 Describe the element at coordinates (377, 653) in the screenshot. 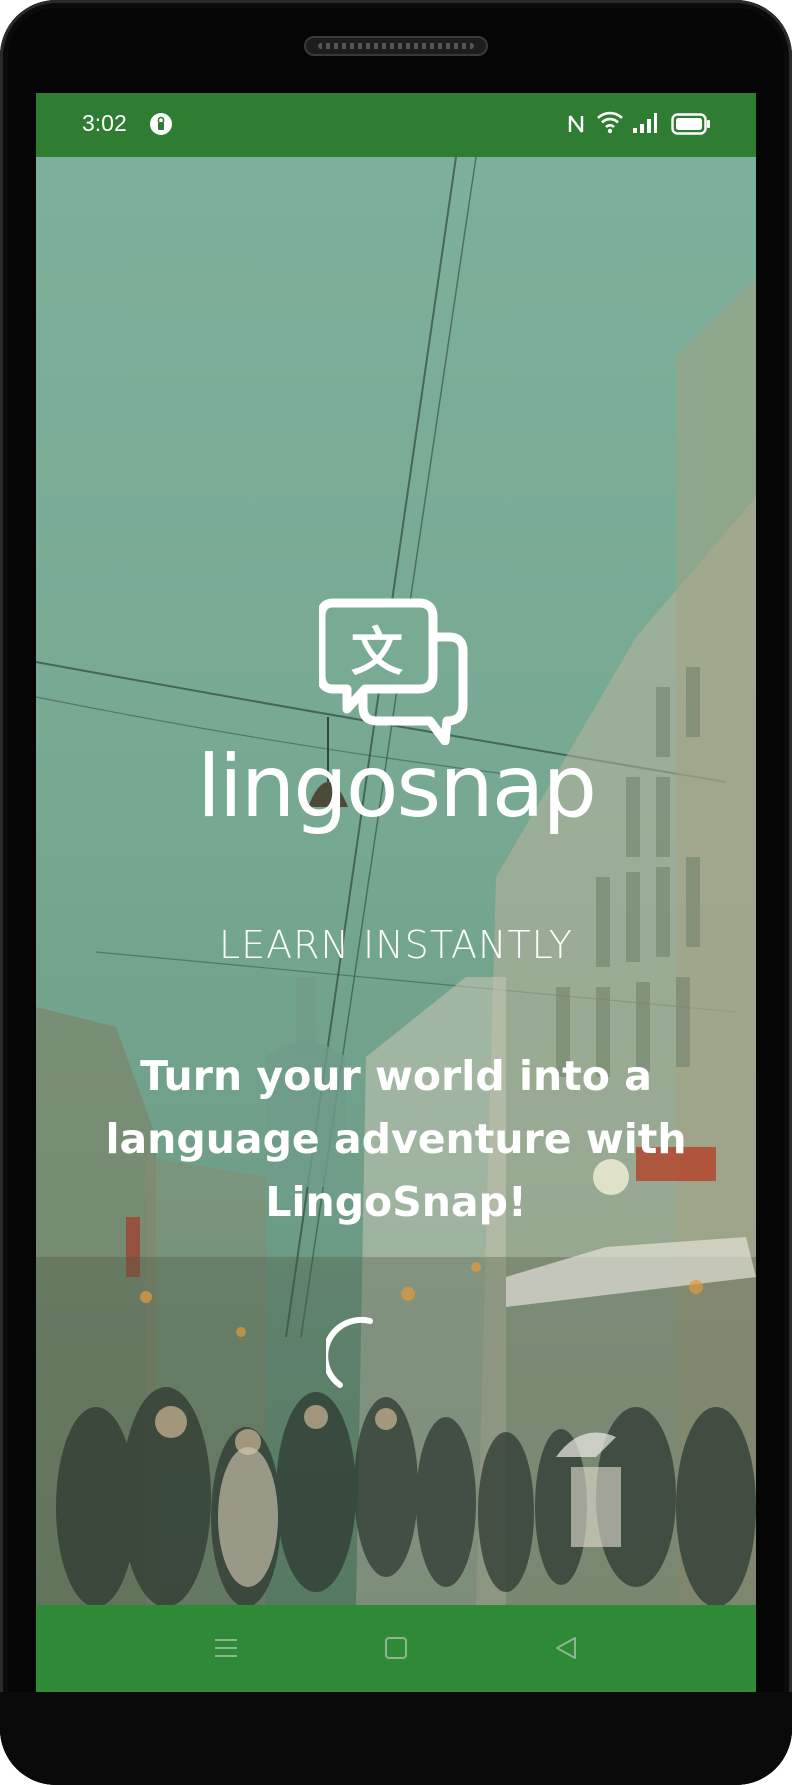

I see `svg-text: 文` at that location.